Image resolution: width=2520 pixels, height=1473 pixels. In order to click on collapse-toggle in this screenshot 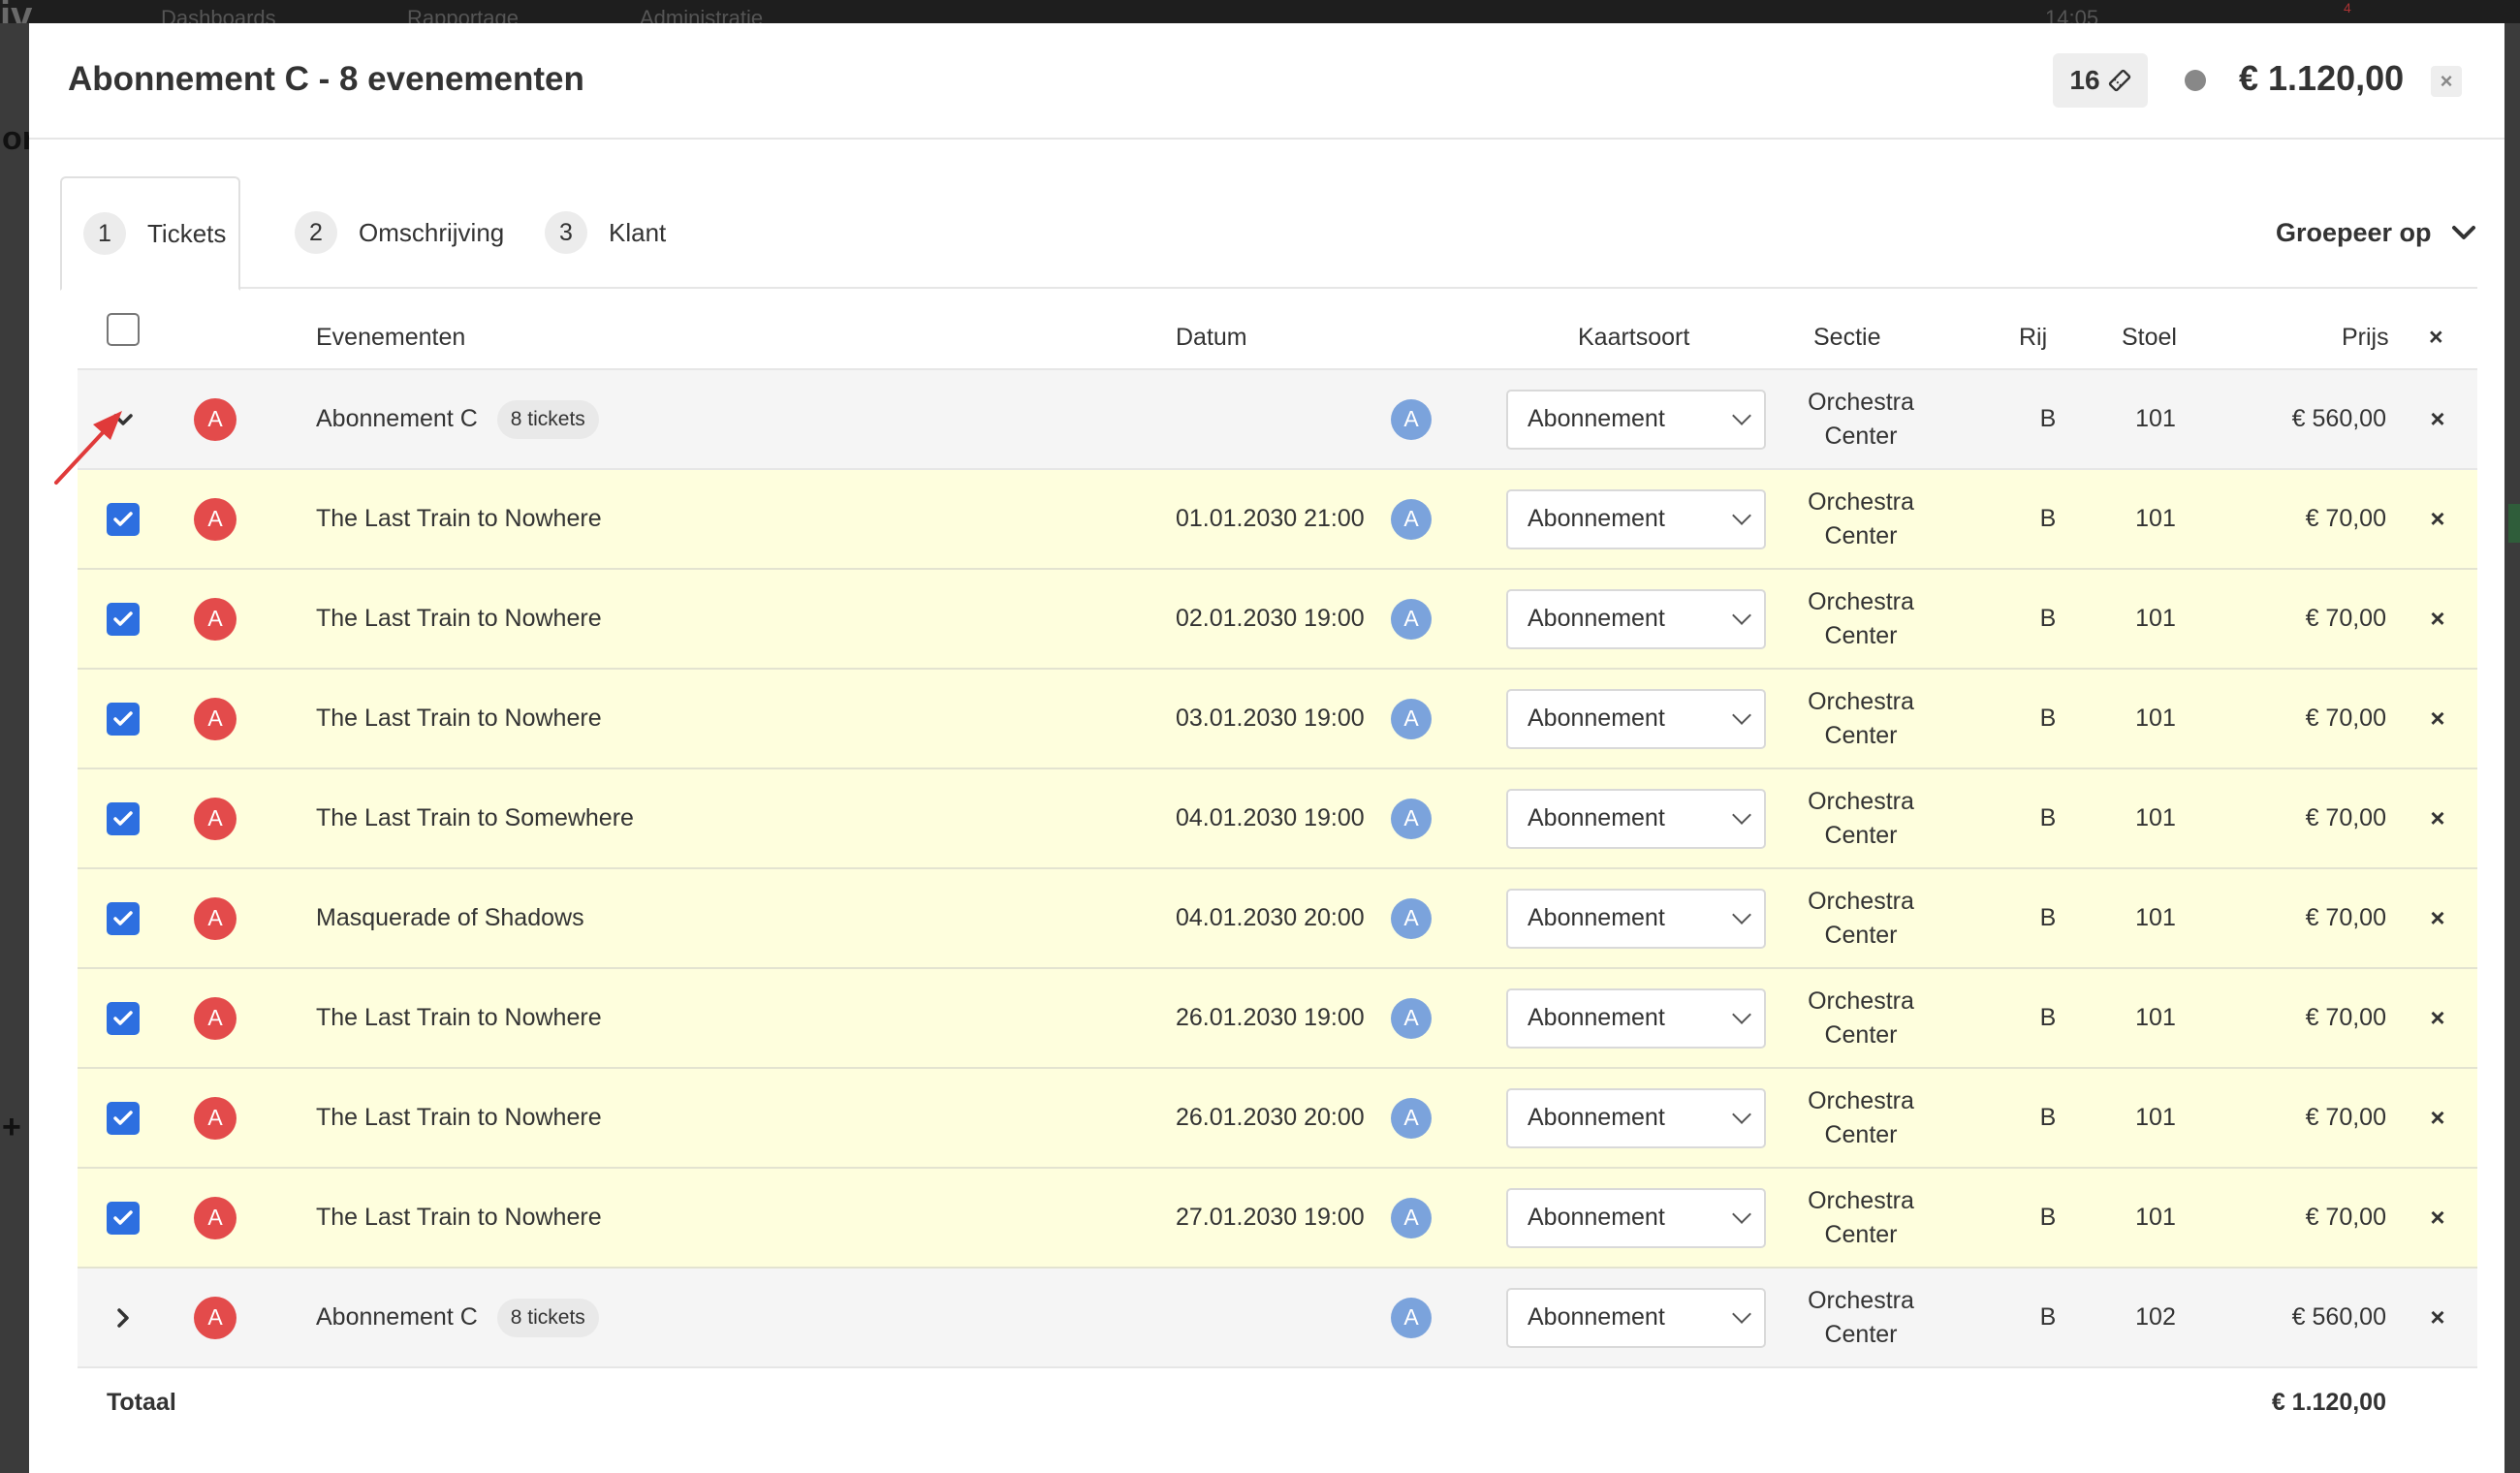, I will do `click(124, 419)`.